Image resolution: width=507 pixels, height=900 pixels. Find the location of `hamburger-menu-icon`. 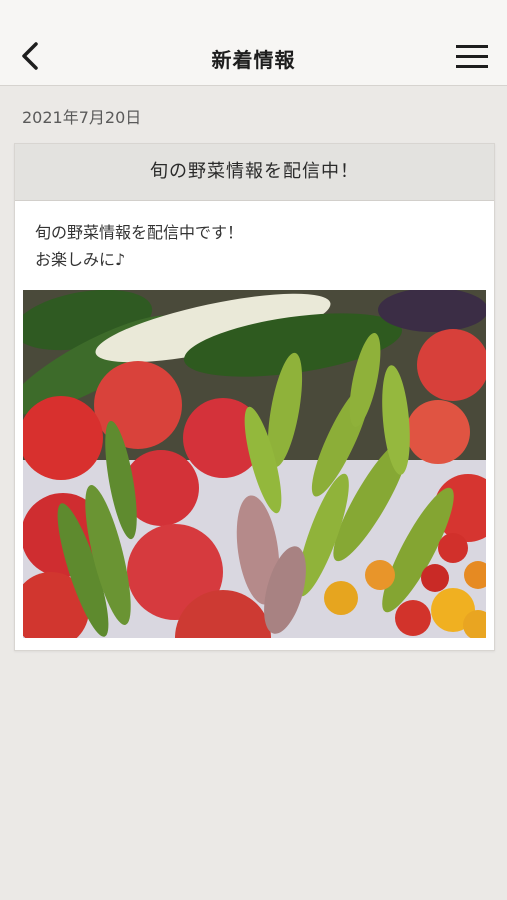

hamburger-menu-icon is located at coordinates (472, 56).